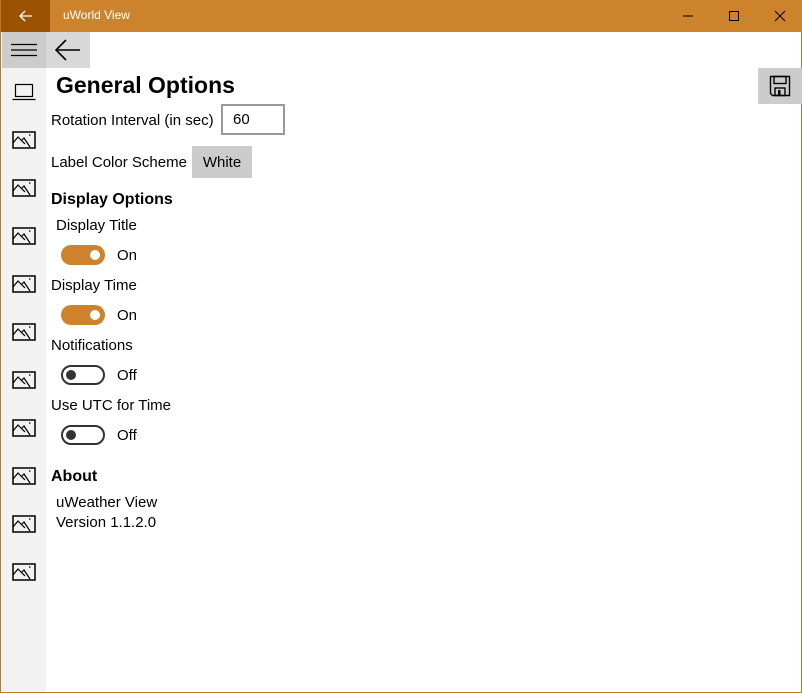 The height and width of the screenshot is (693, 802). I want to click on laptop-icon, so click(24, 92).